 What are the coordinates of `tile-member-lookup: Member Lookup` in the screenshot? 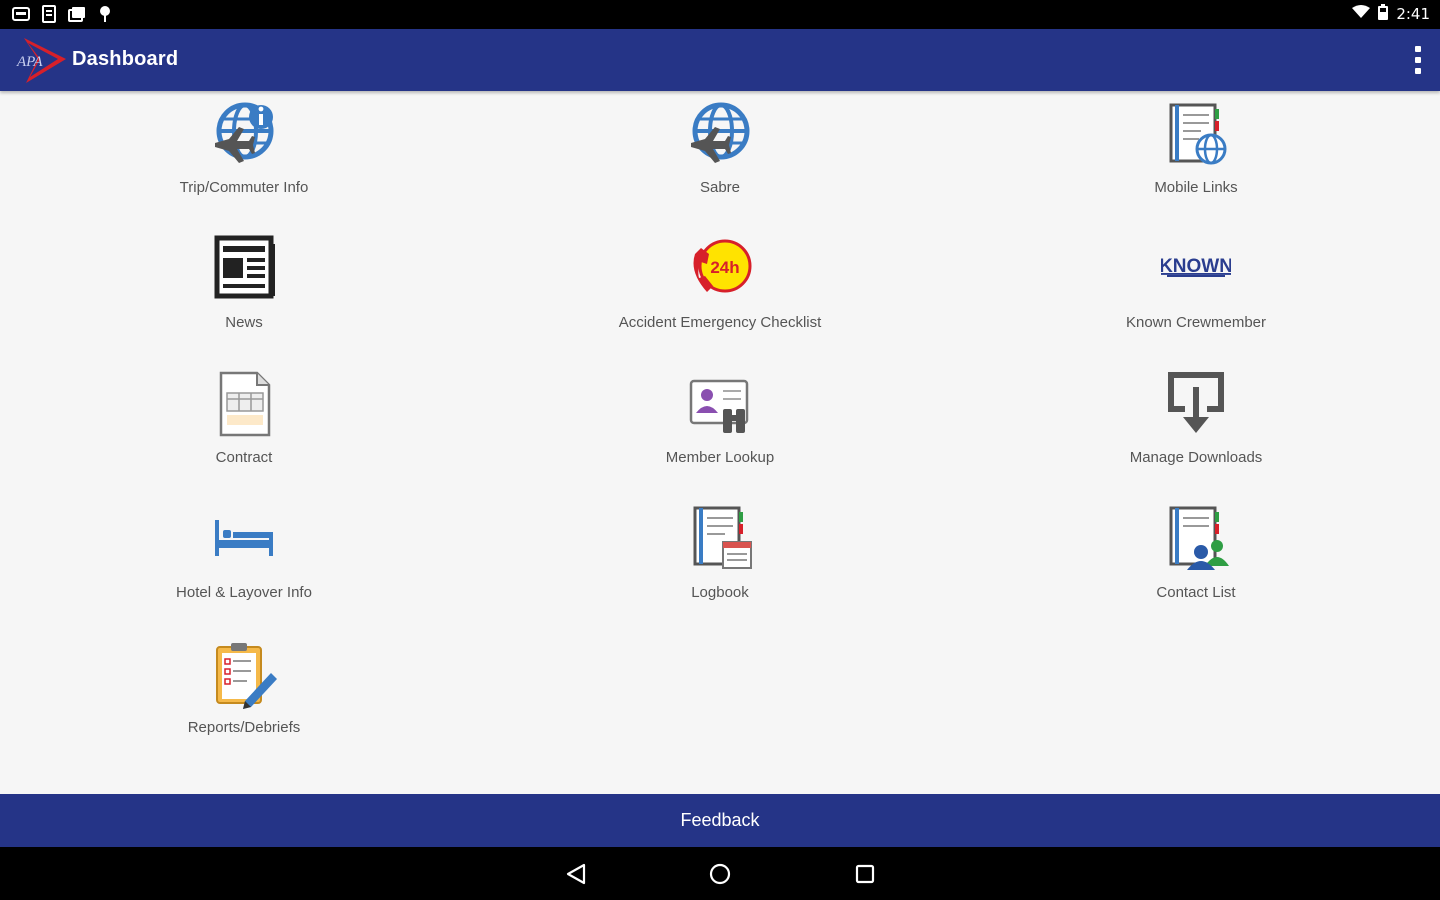 It's located at (720, 425).